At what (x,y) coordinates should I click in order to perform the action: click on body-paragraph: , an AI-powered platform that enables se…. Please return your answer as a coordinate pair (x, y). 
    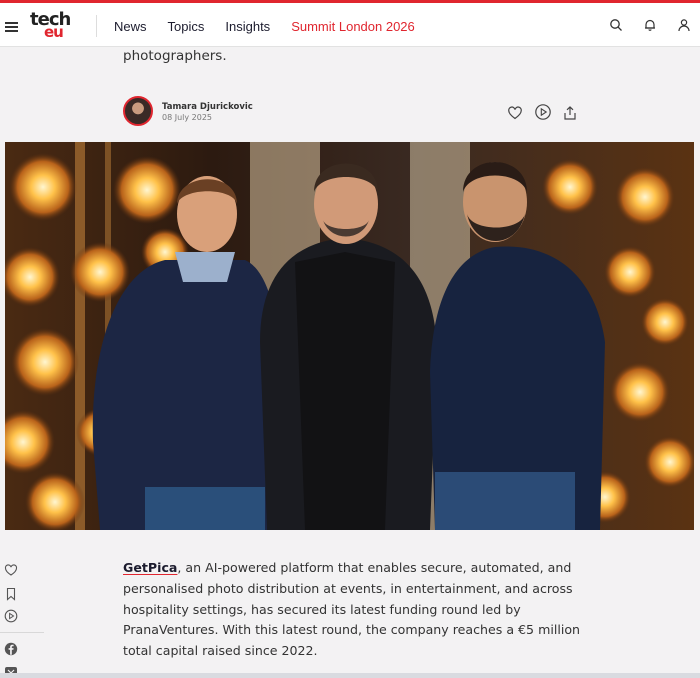
    Looking at the image, I should click on (352, 609).